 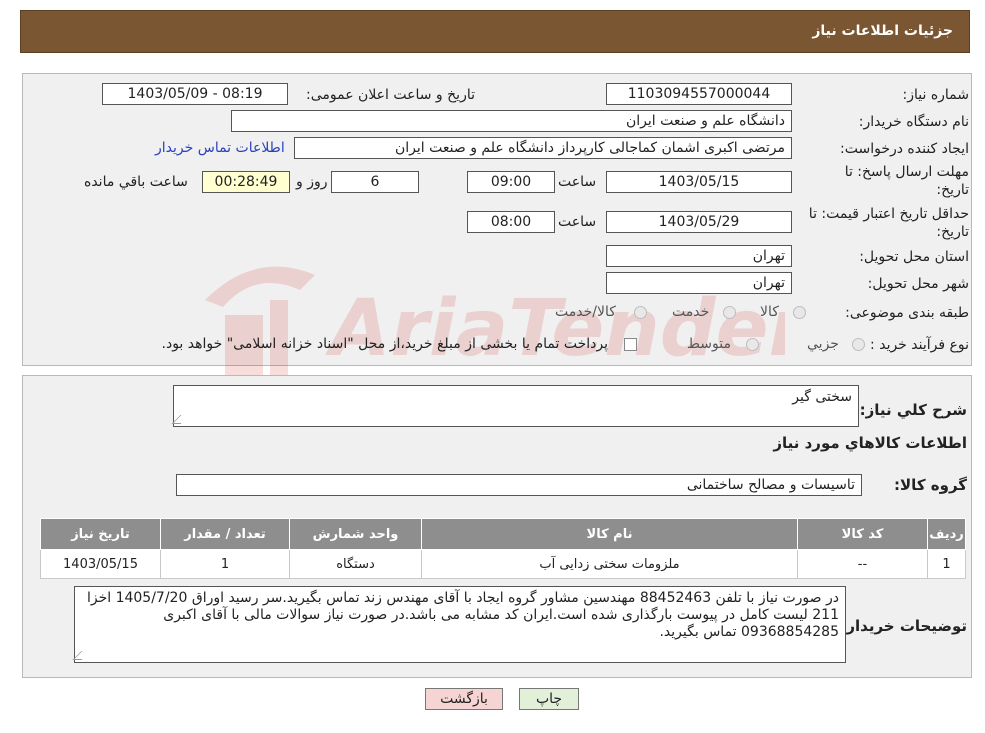 I want to click on deadline-time-field: 09:00, so click(x=511, y=182).